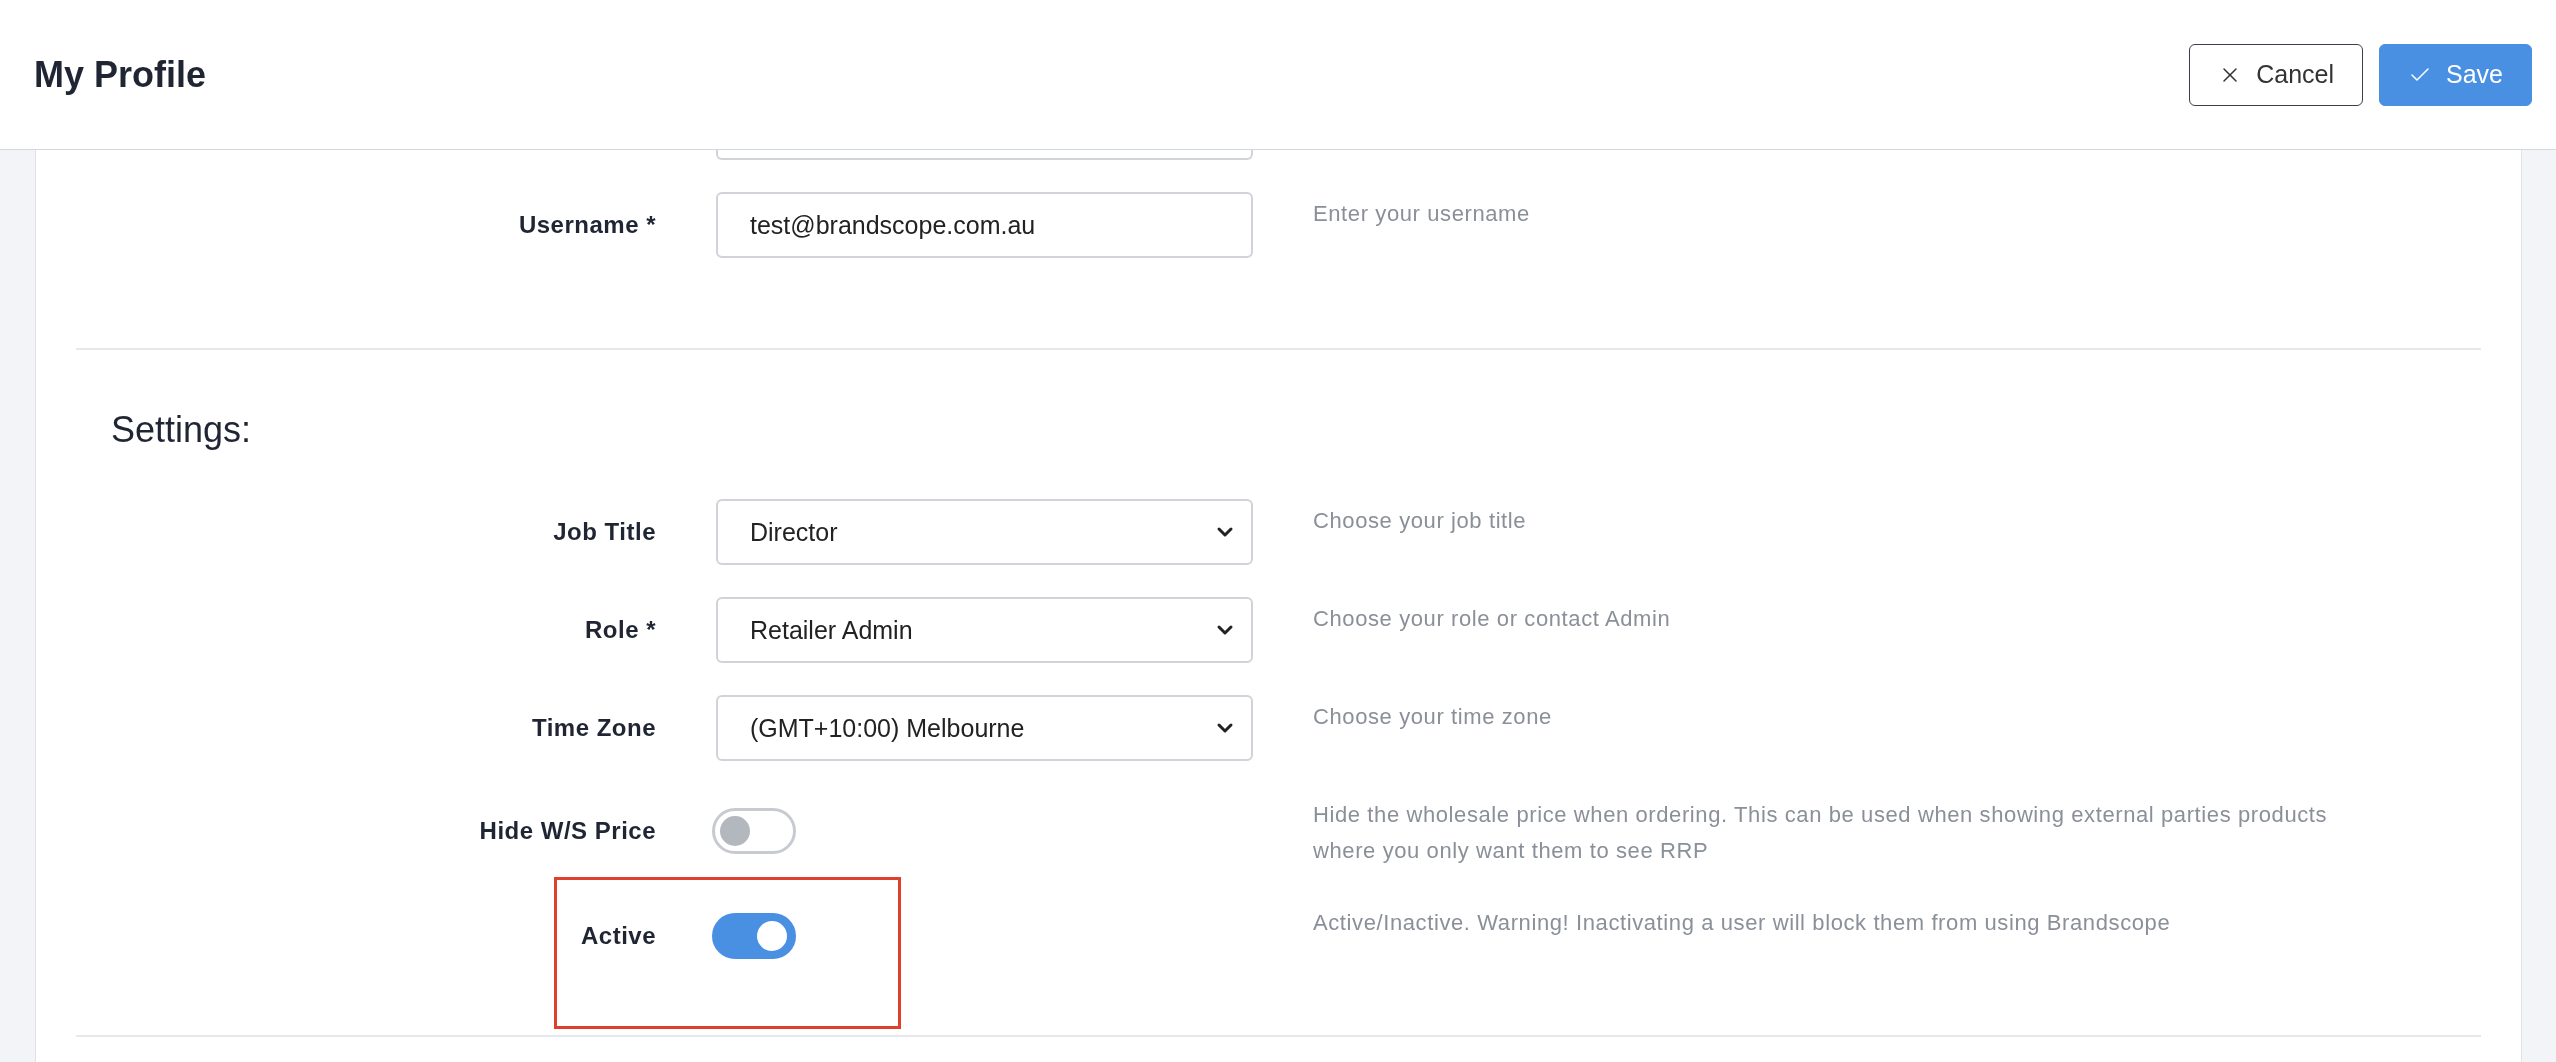  What do you see at coordinates (984, 630) in the screenshot?
I see `dropdown: Retailer Admin` at bounding box center [984, 630].